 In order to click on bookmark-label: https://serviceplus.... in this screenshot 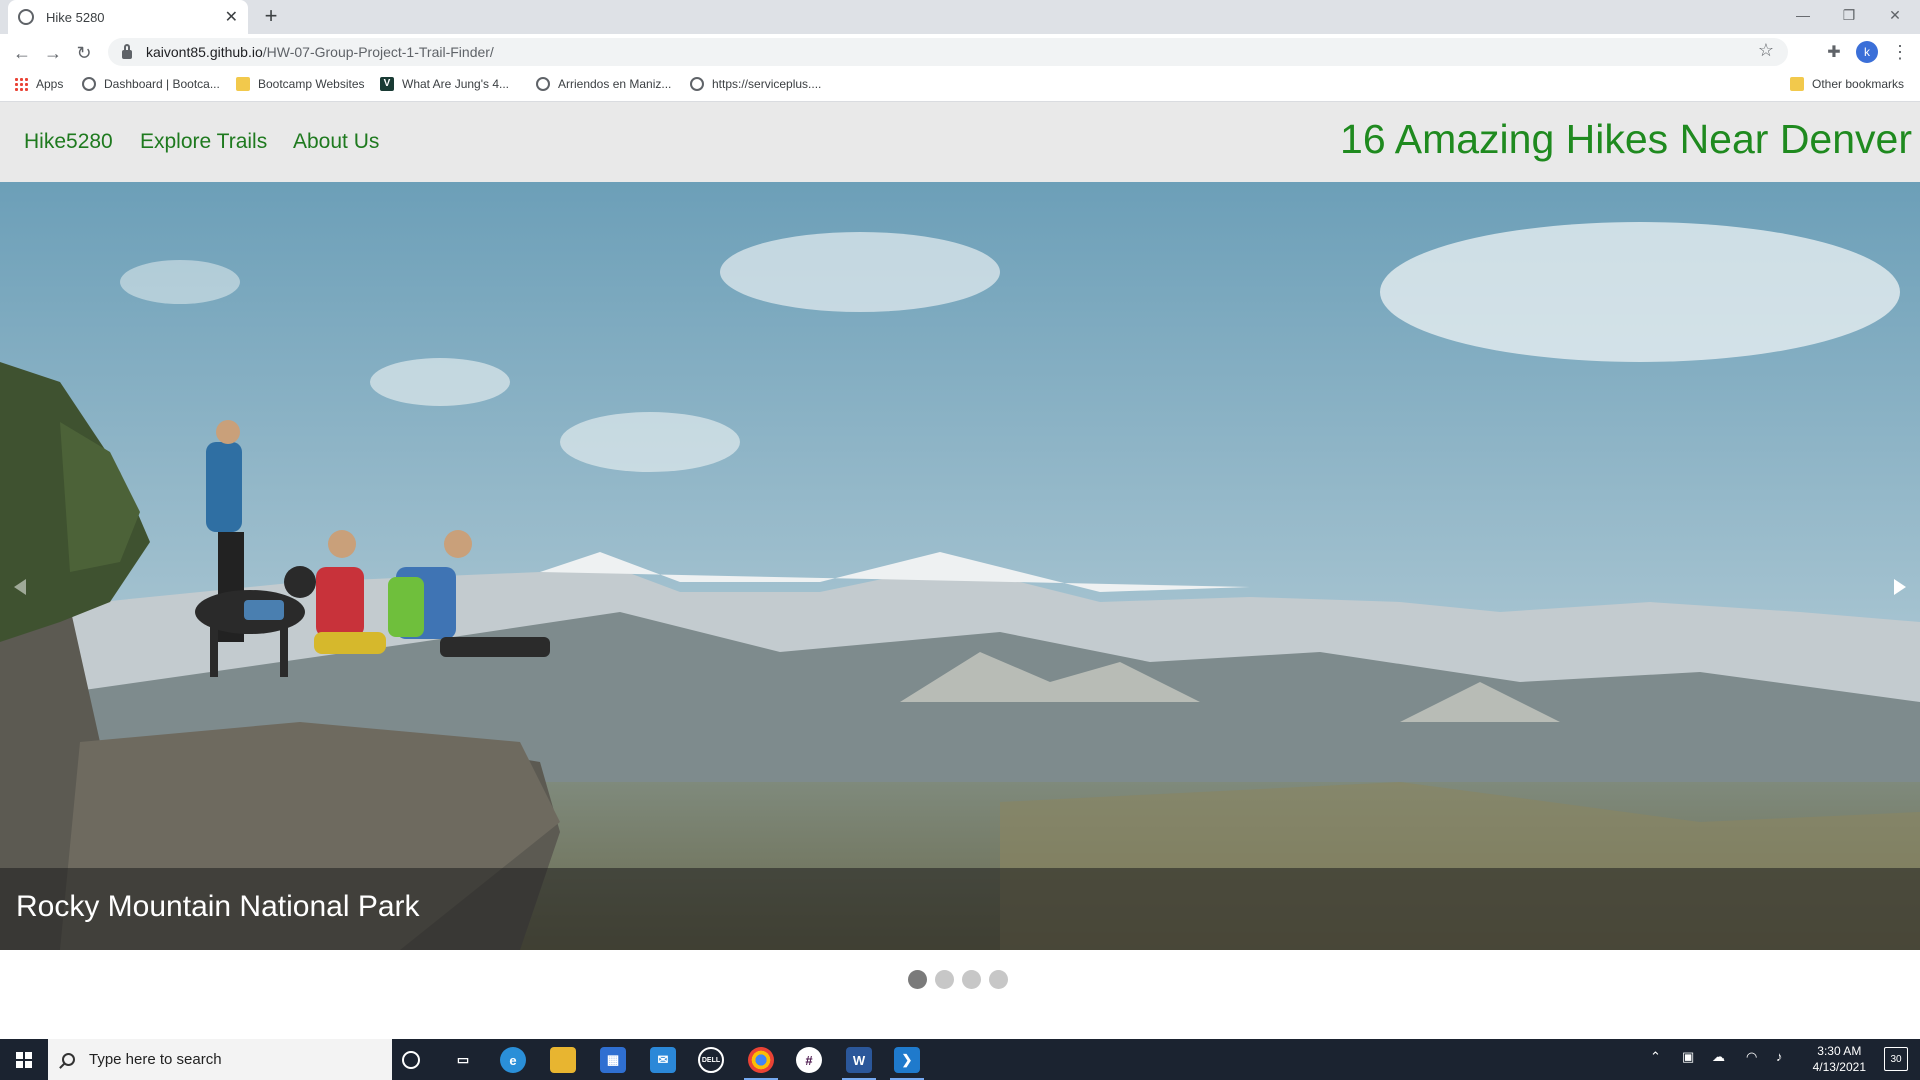, I will do `click(767, 84)`.